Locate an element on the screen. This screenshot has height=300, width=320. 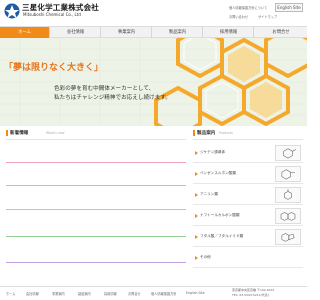
footer-link-company: 会社情報 is located at coordinates (32, 293).